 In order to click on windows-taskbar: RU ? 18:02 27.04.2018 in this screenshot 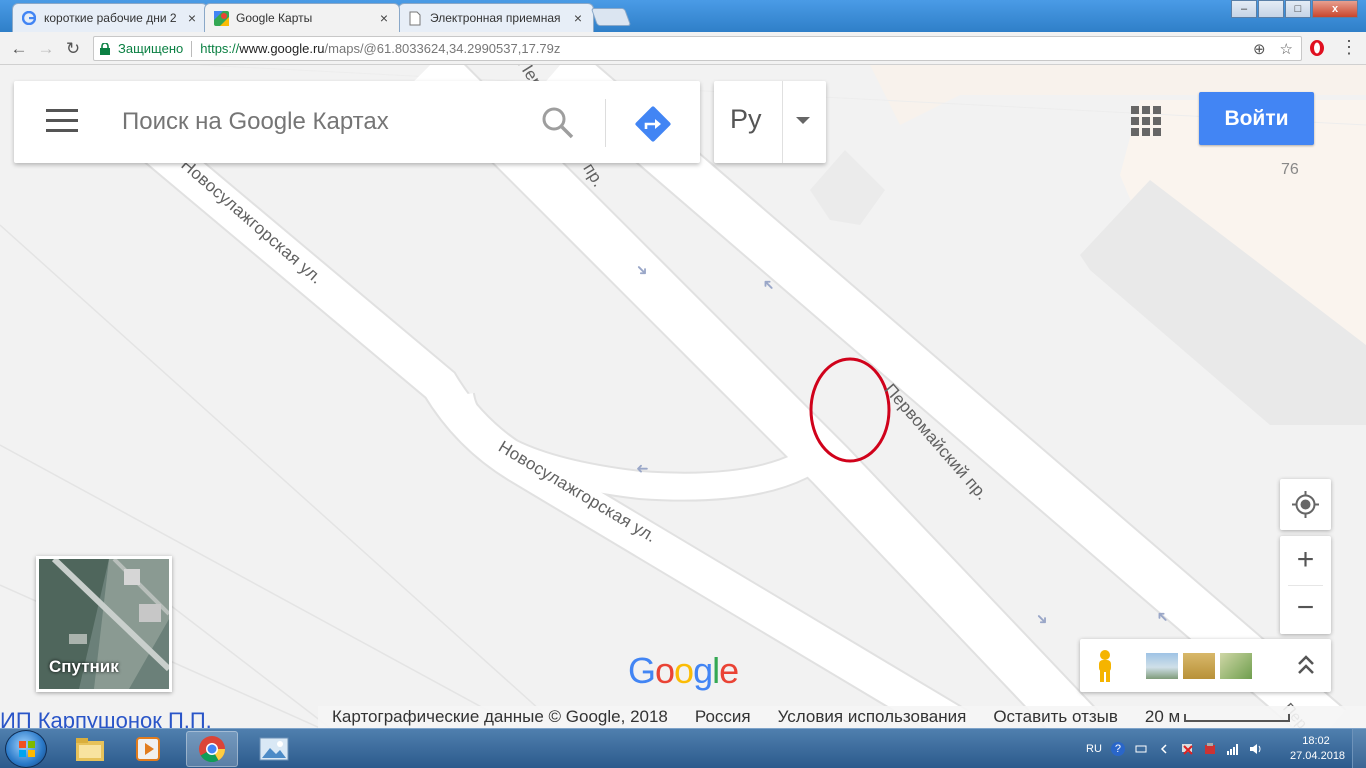, I will do `click(683, 748)`.